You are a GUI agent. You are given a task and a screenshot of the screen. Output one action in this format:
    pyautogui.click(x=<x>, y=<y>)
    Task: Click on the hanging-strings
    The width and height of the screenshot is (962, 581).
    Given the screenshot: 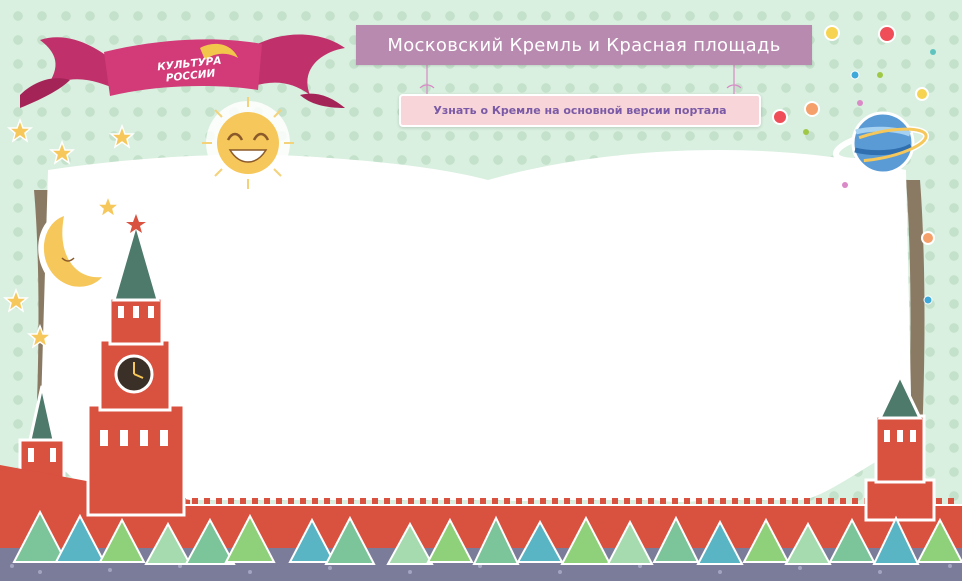 What is the action you would take?
    pyautogui.click(x=580, y=79)
    